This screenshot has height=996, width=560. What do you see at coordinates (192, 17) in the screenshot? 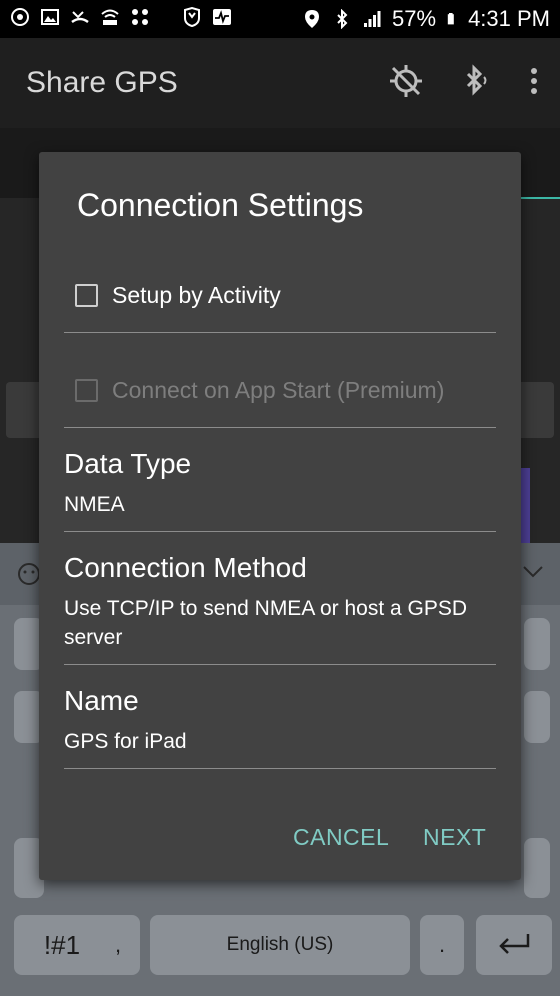
I see `shield-icon` at bounding box center [192, 17].